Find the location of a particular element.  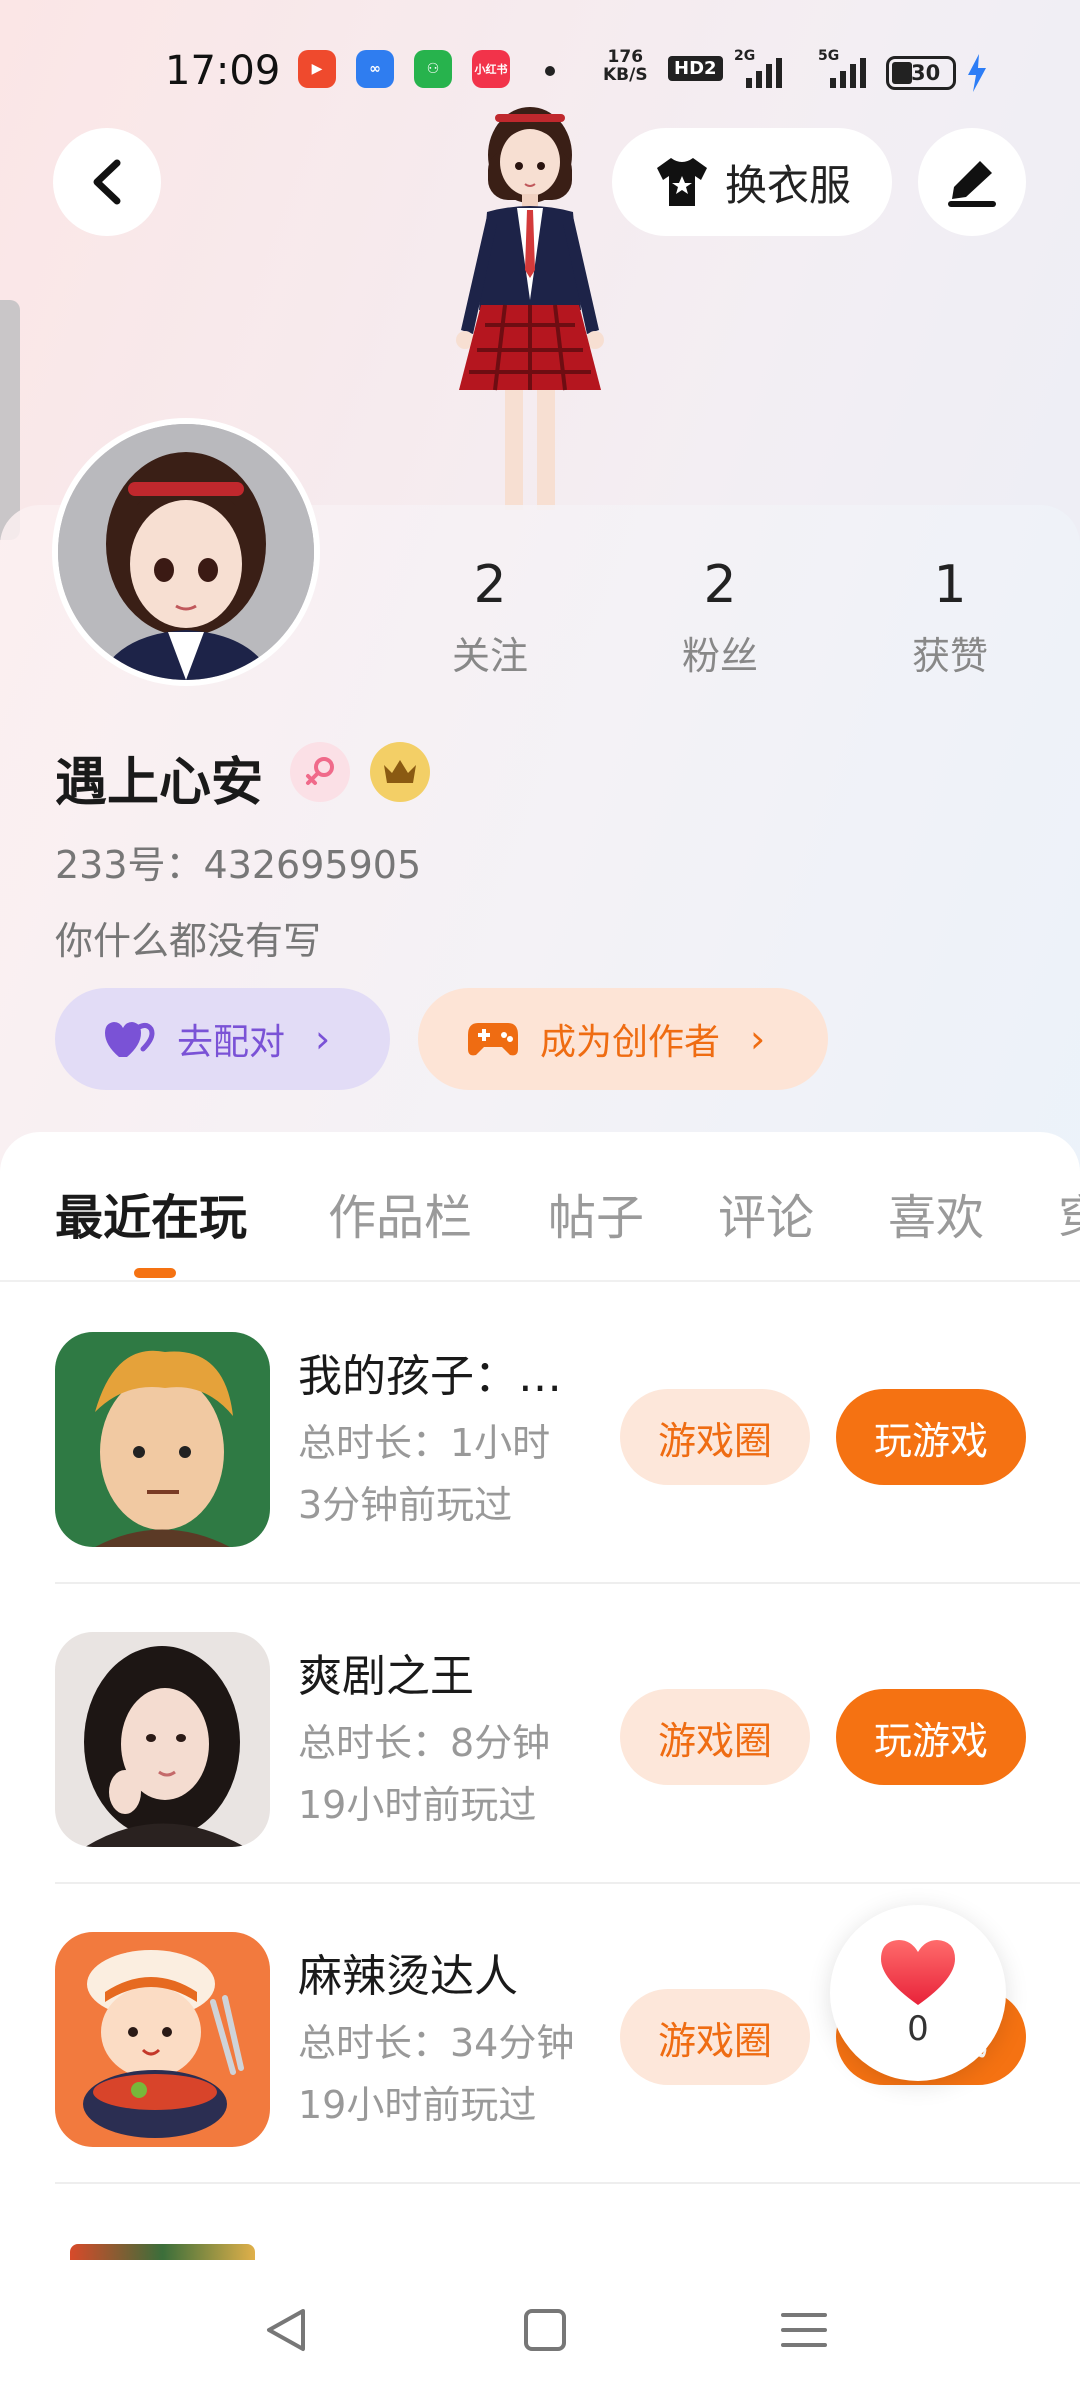

game-duration: 总时长：1小时 is located at coordinates (424, 1443).